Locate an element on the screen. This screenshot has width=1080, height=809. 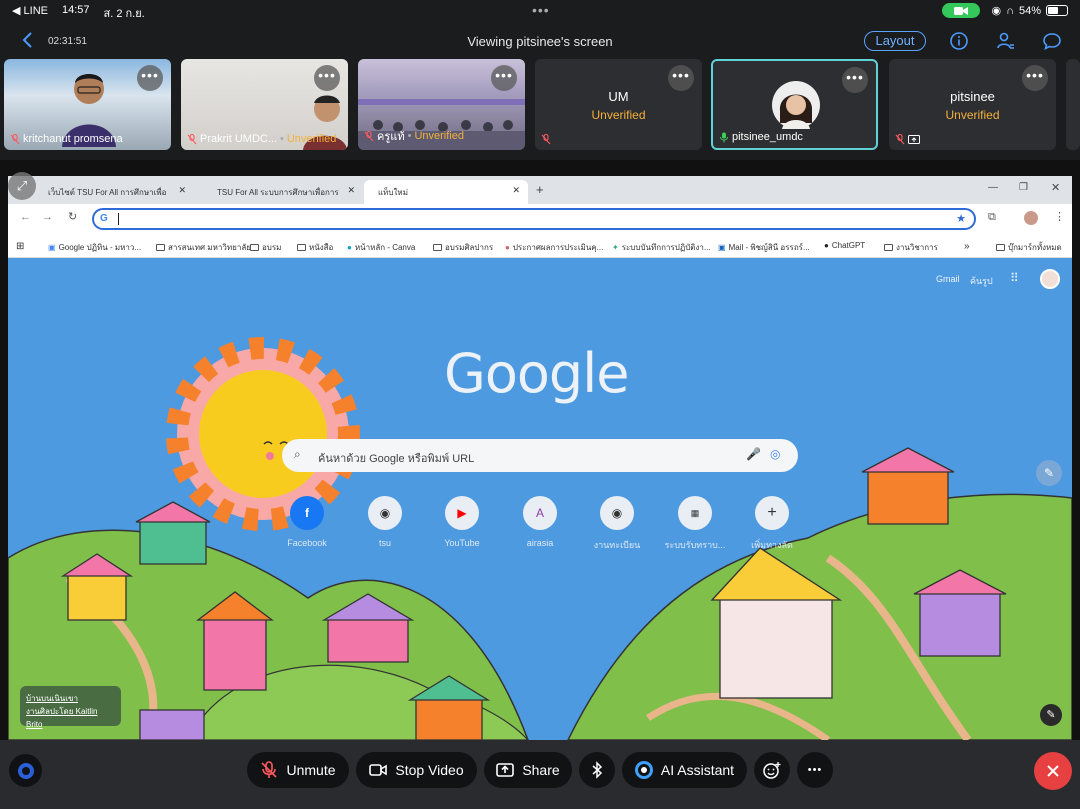
tsu-icon: ◉ is located at coordinates (385, 513).